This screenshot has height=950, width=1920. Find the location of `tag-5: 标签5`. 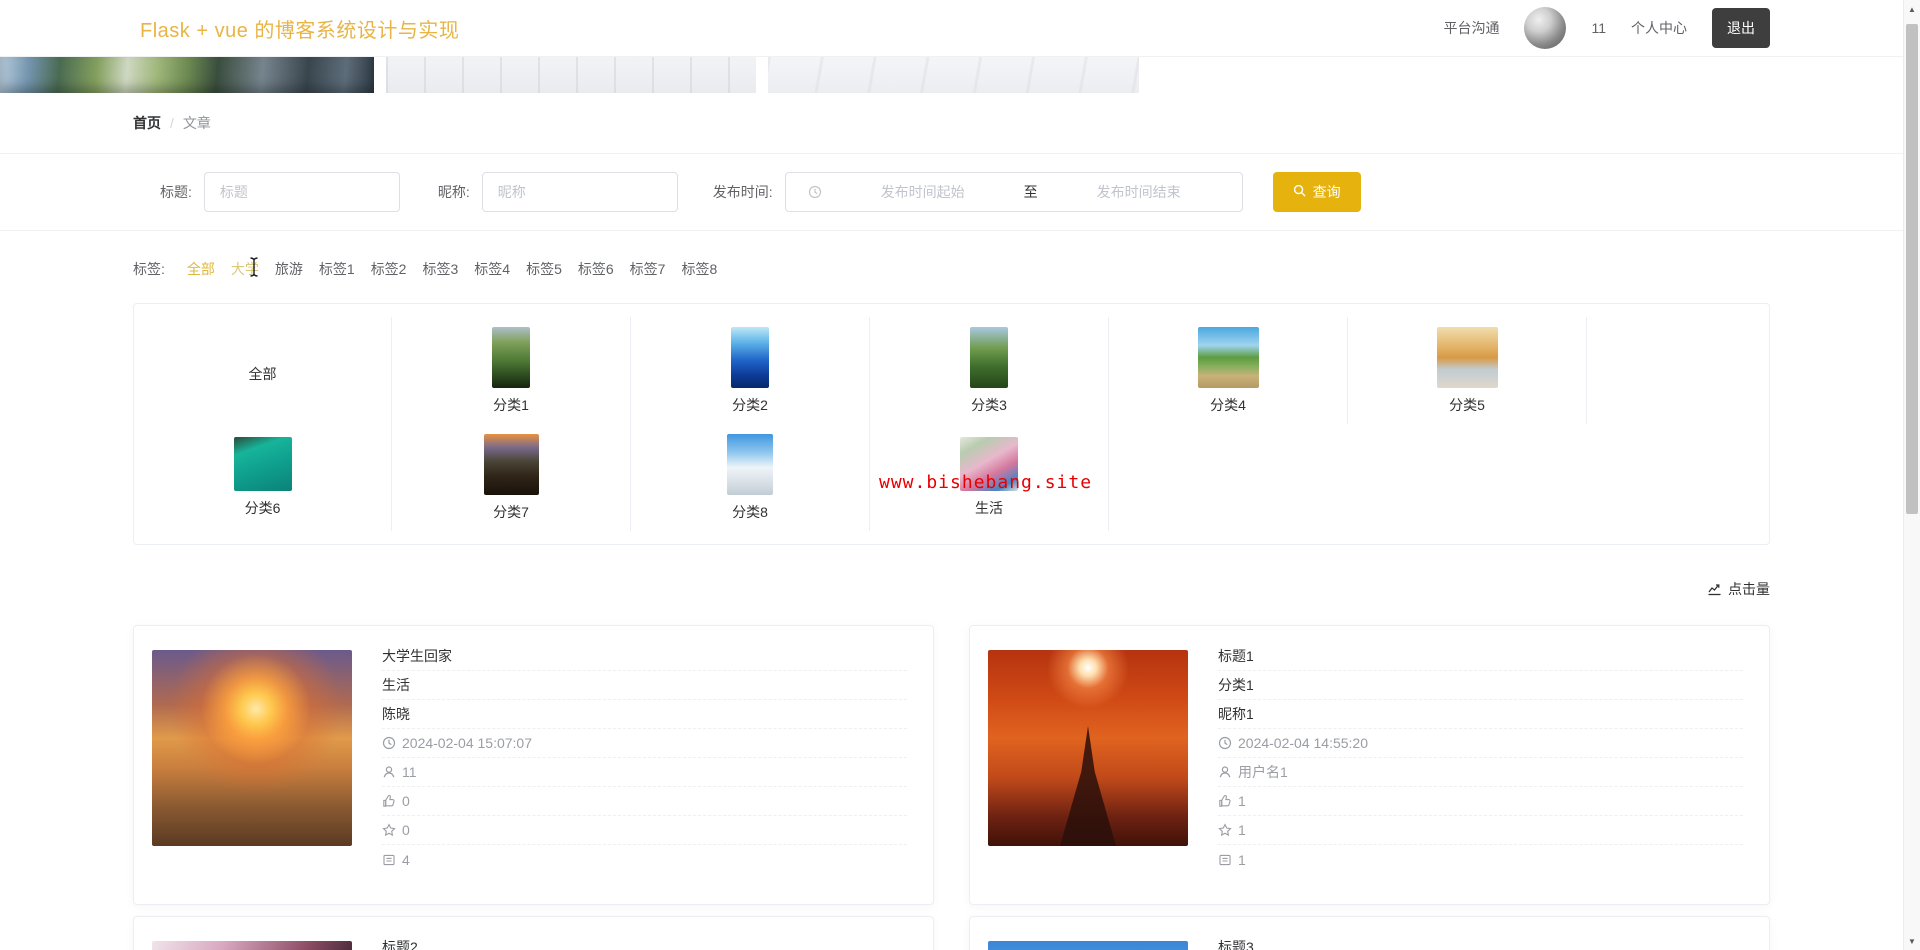

tag-5: 标签5 is located at coordinates (544, 269).